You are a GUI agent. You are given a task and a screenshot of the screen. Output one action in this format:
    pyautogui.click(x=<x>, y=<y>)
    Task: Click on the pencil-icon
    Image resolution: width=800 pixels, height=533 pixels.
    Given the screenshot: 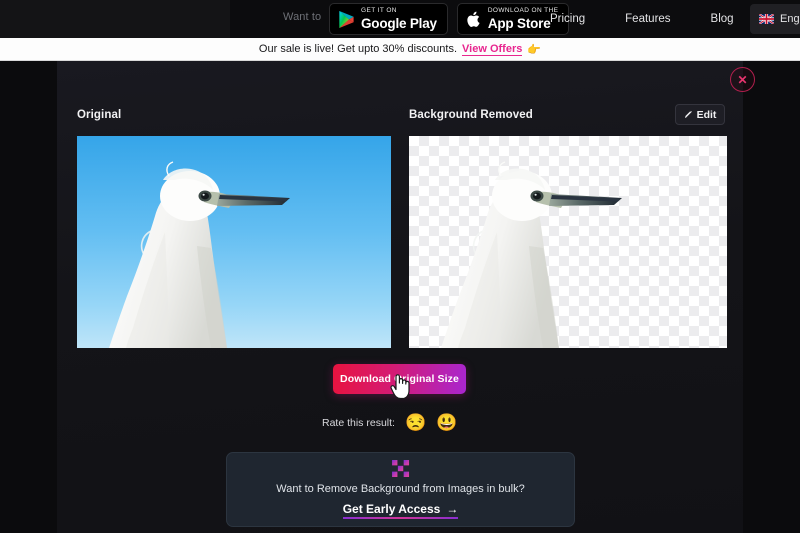 What is the action you would take?
    pyautogui.click(x=688, y=114)
    